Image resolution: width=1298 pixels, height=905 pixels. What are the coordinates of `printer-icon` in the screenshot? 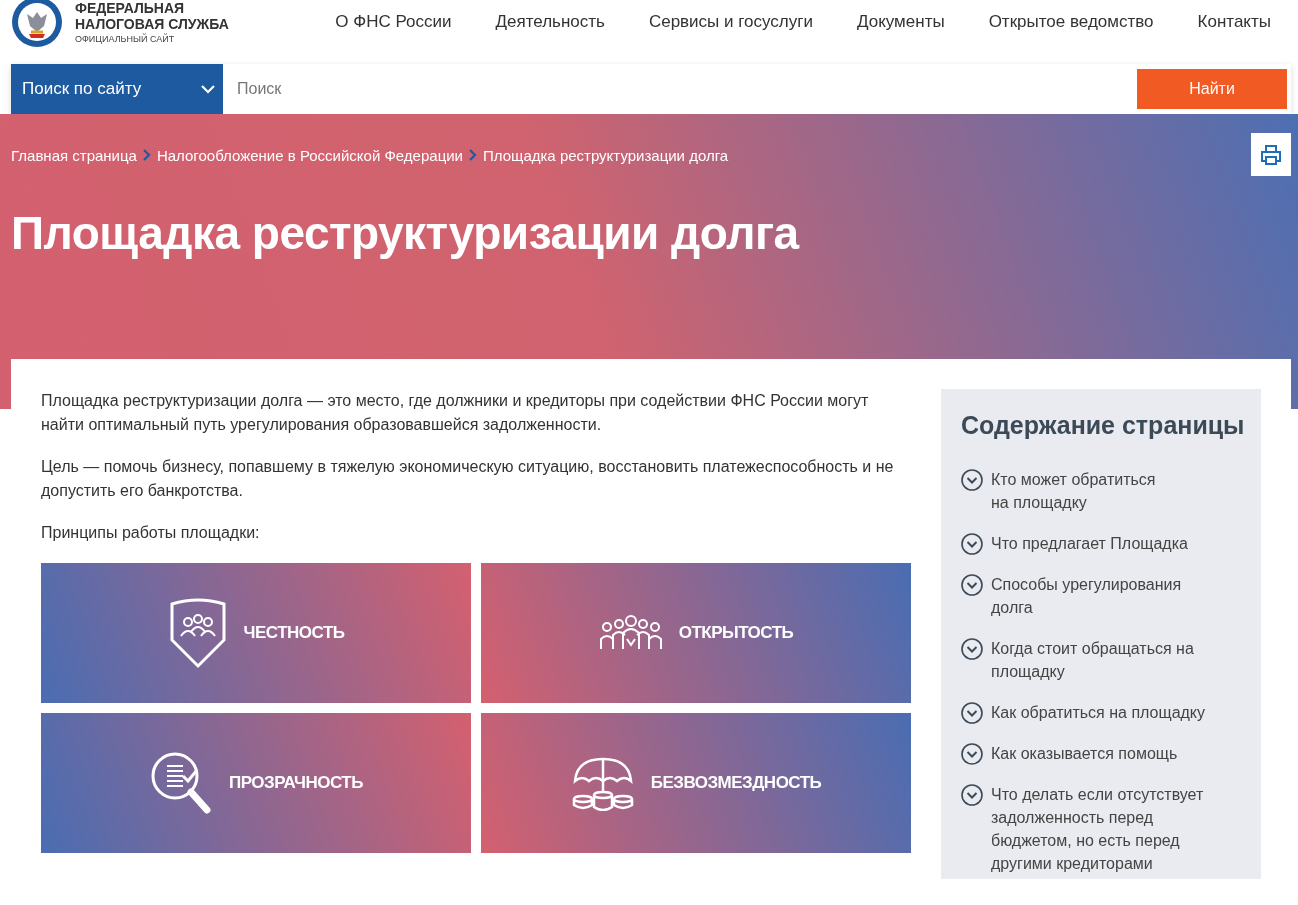 It's located at (1271, 154).